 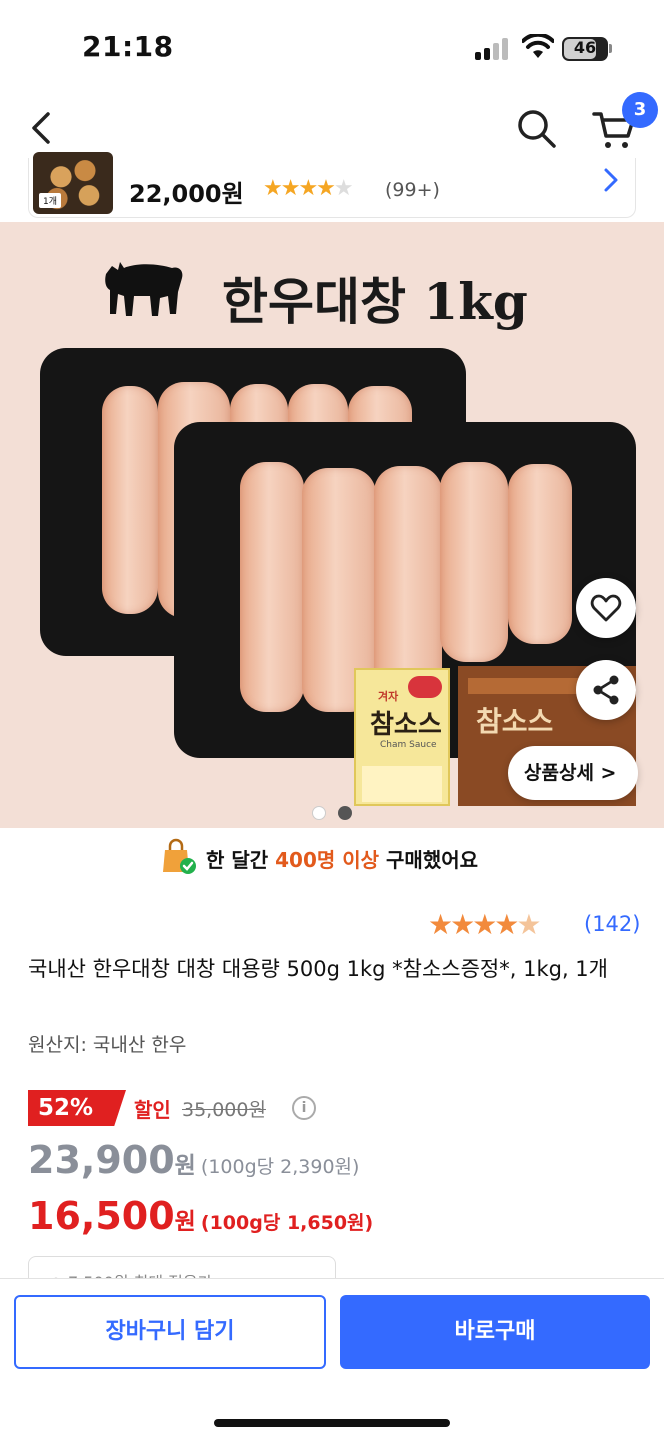 I want to click on search-icon, so click(x=536, y=128).